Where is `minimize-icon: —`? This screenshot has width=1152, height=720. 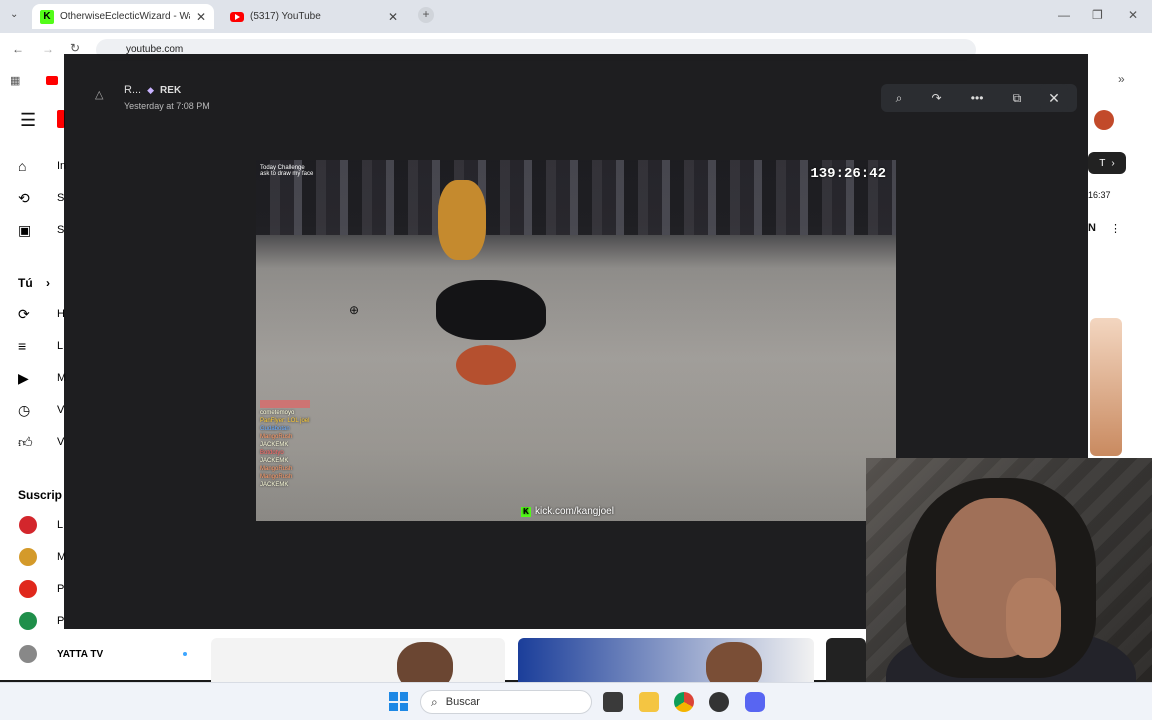
minimize-icon: — is located at coordinates (1064, 15).